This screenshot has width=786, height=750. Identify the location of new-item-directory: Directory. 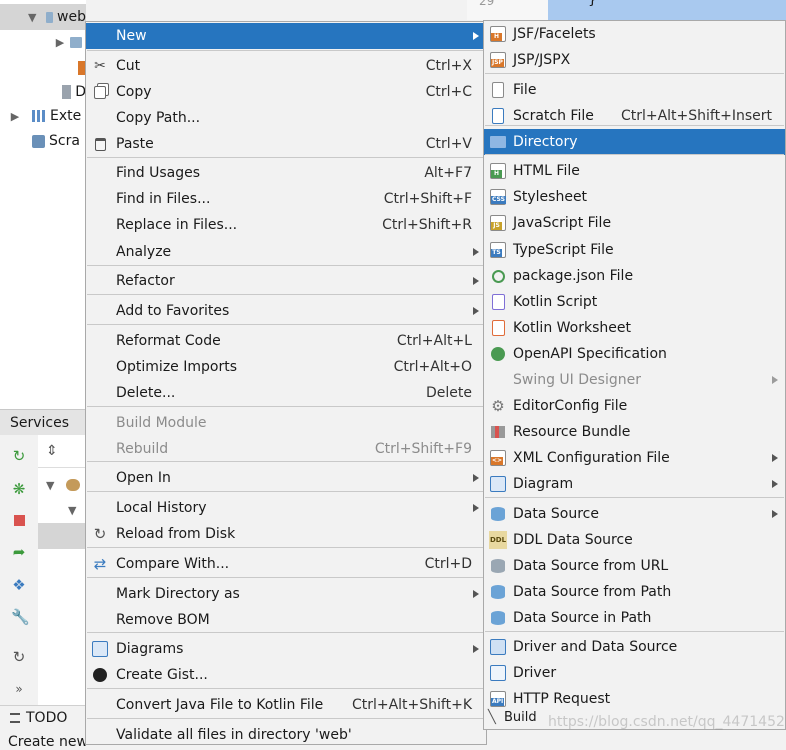
(634, 142).